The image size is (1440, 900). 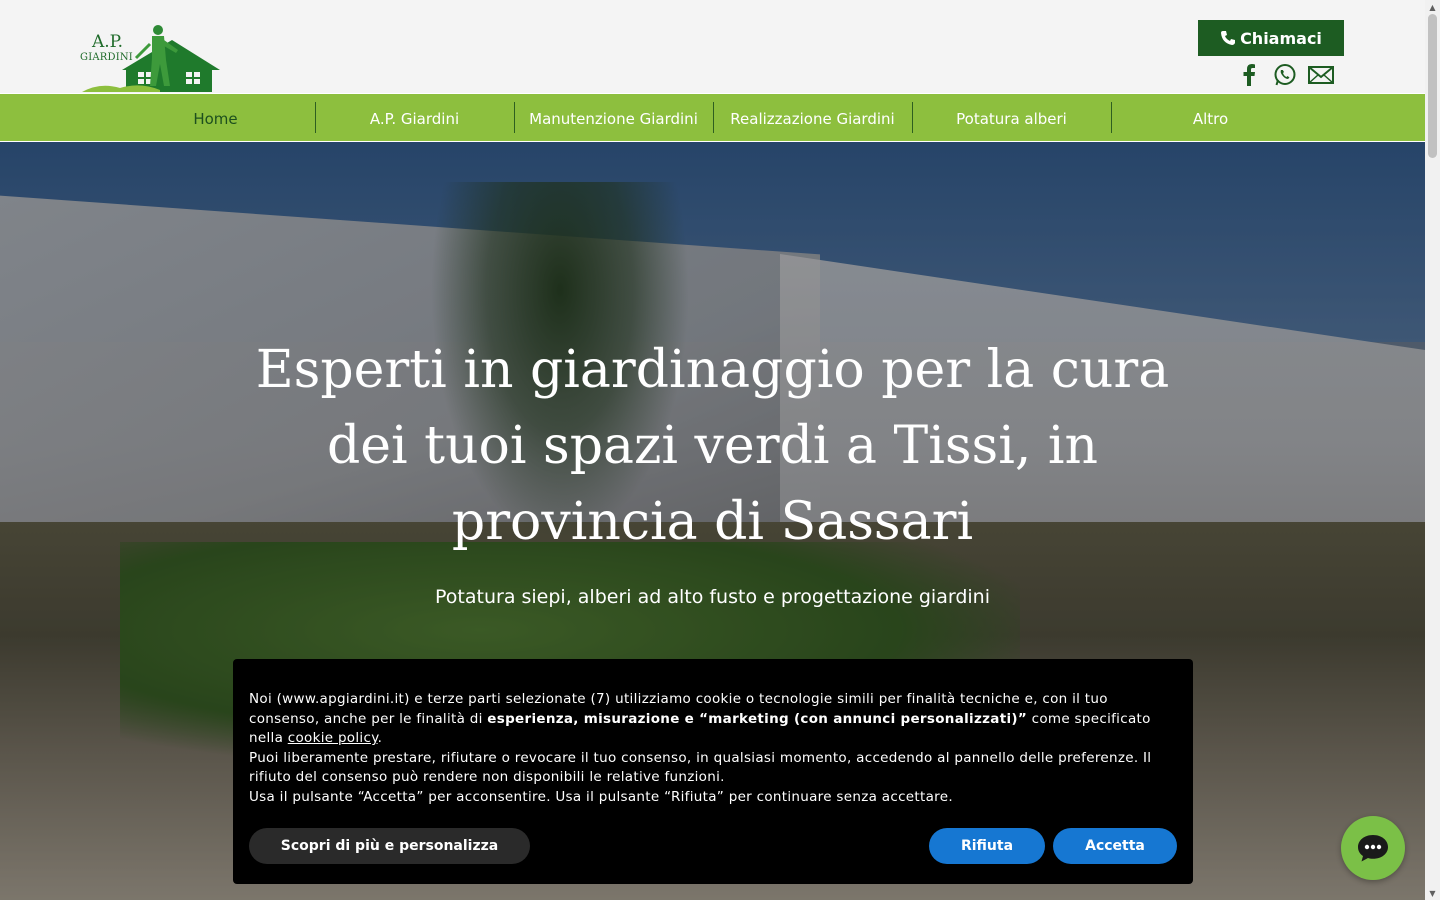 What do you see at coordinates (812, 118) in the screenshot?
I see `nav-item-realizzazione: Realizzazione Giardini` at bounding box center [812, 118].